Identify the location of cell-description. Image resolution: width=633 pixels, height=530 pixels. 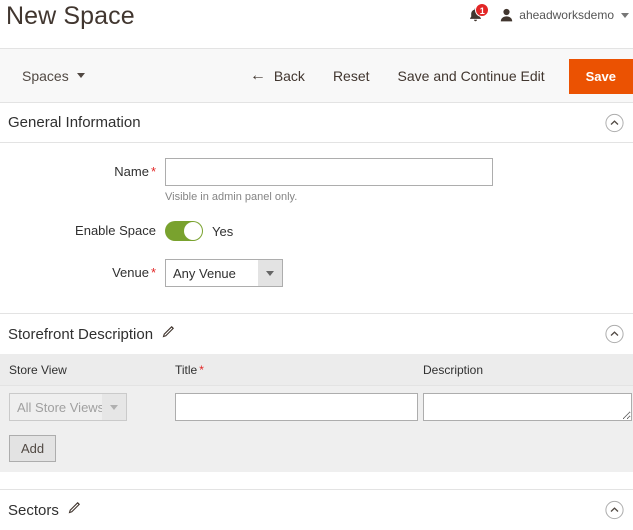
(528, 407).